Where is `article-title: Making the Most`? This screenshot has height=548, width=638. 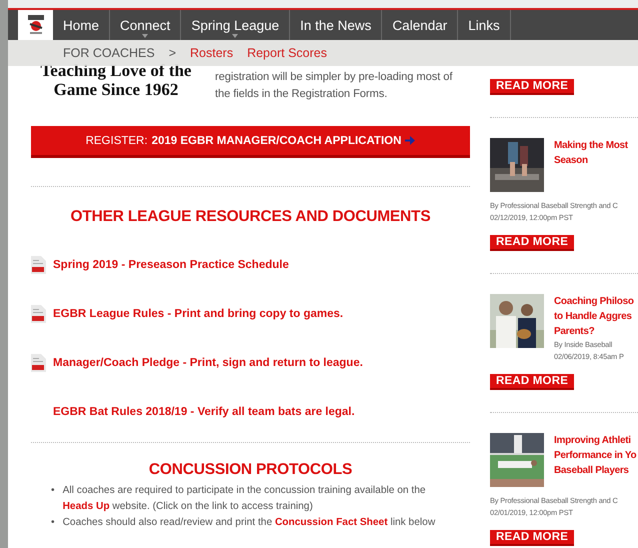 article-title: Making the Most is located at coordinates (591, 145).